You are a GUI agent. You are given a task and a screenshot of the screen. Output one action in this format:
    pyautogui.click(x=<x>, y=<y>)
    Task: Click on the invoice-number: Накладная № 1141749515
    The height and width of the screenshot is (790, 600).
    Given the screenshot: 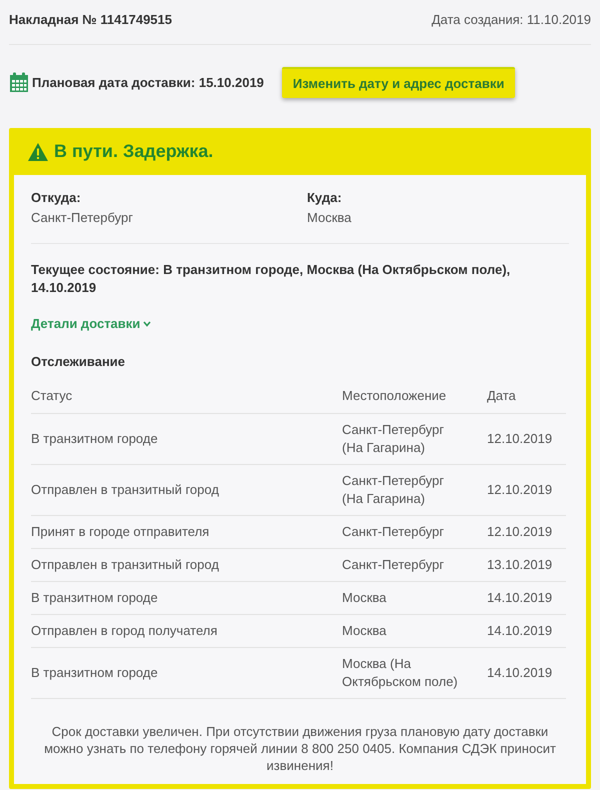 What is the action you would take?
    pyautogui.click(x=90, y=20)
    